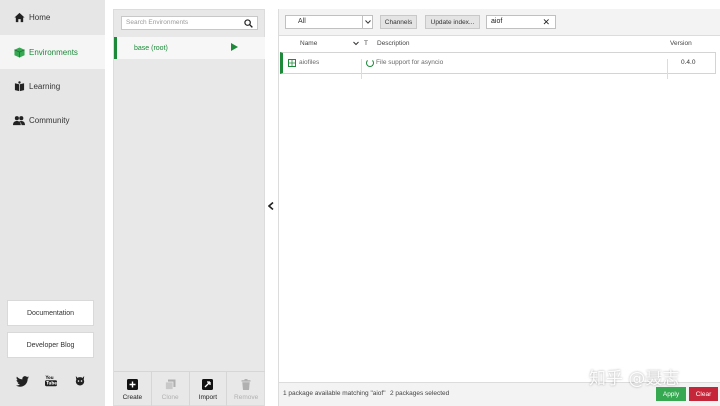 The height and width of the screenshot is (406, 720). I want to click on search-placeholder: Search Environments, so click(157, 22).